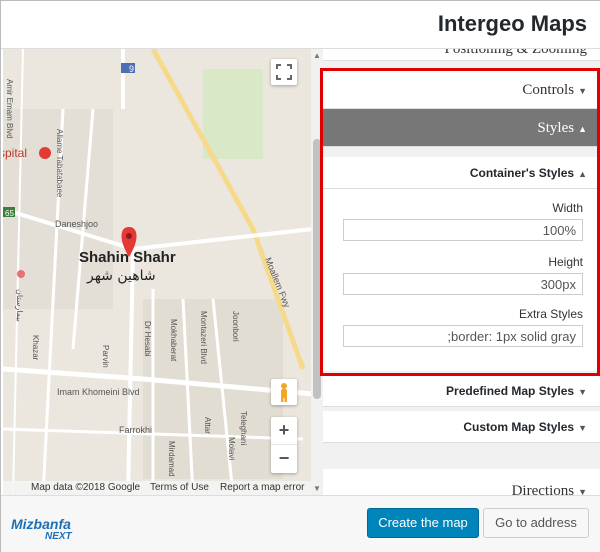  What do you see at coordinates (284, 431) in the screenshot?
I see `zoom-in-button: +` at bounding box center [284, 431].